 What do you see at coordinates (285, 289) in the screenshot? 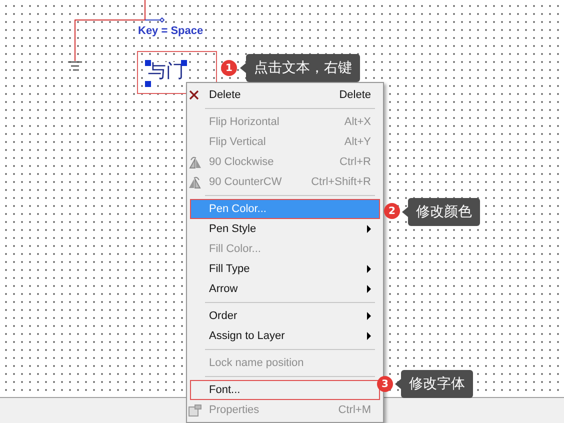
I see `menu-item: Arrow` at bounding box center [285, 289].